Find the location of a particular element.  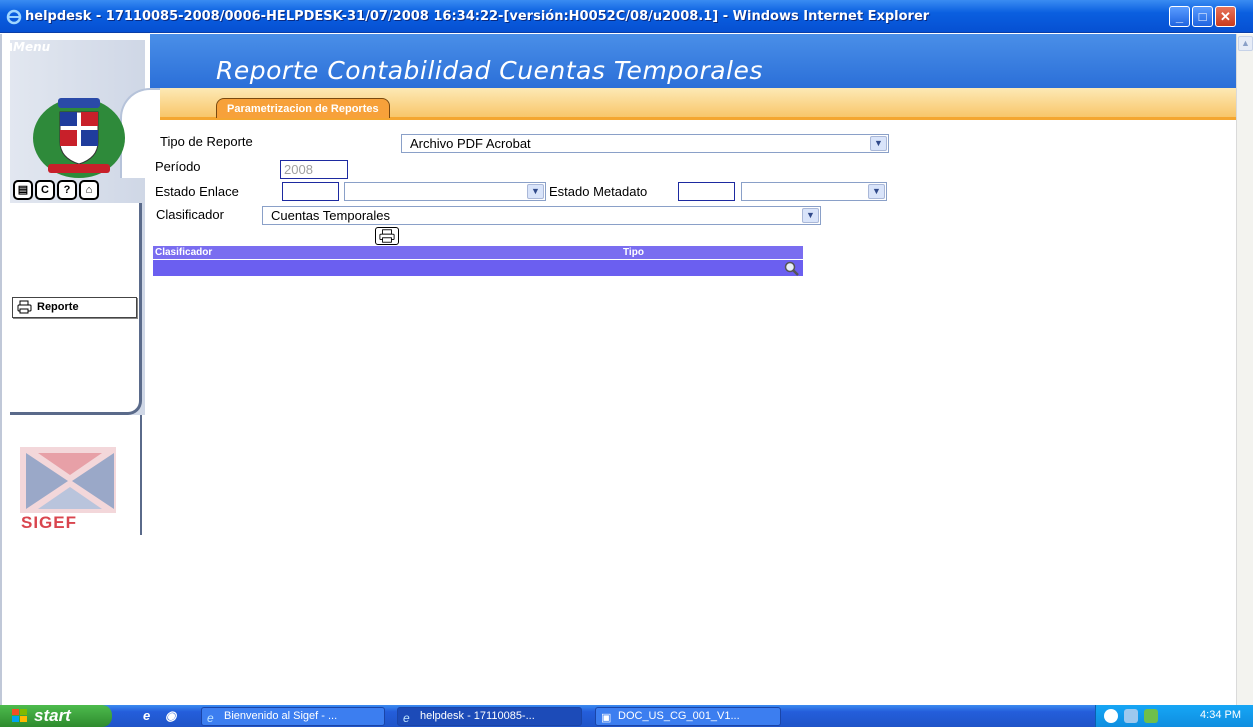

network-icon is located at coordinates (1131, 716).